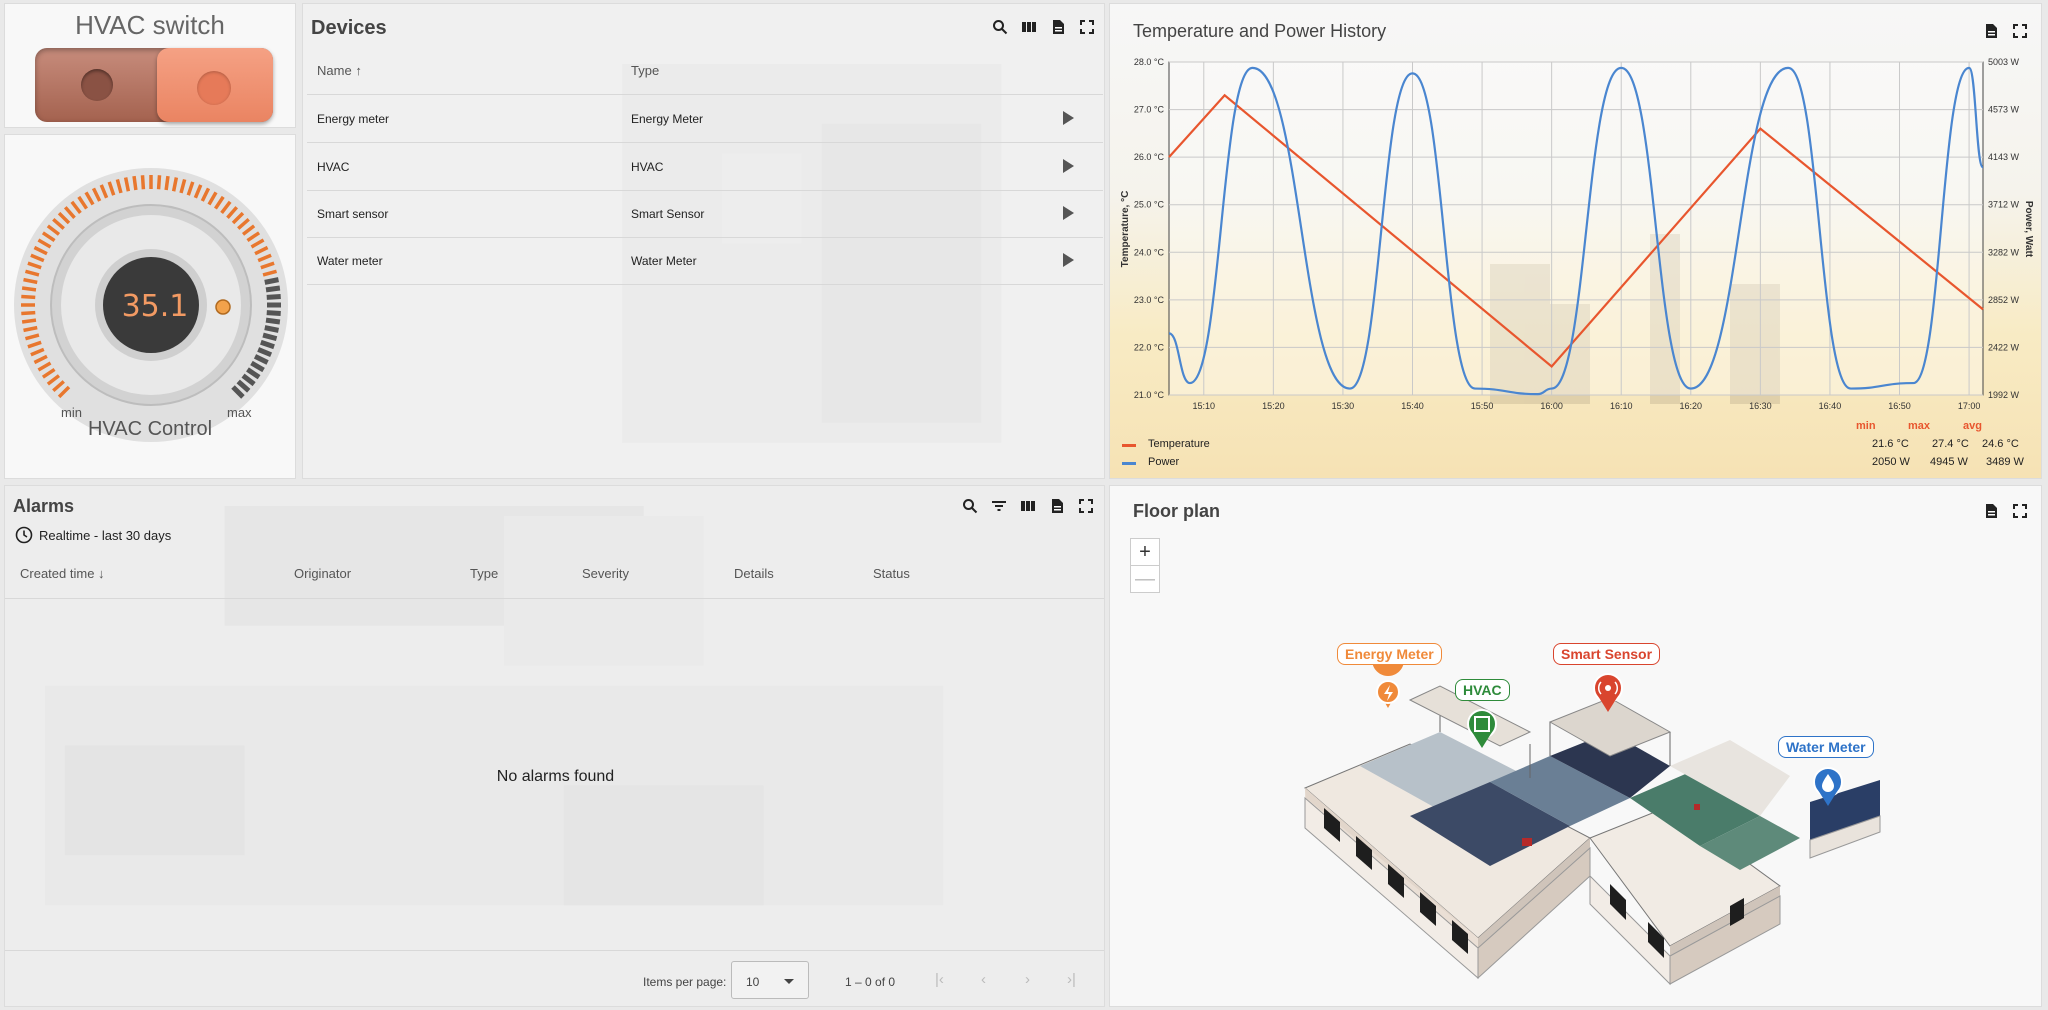 This screenshot has height=1010, width=2048. Describe the element at coordinates (2000, 444) in the screenshot. I see `legend-avg-temperature: 24.6 °C` at that location.